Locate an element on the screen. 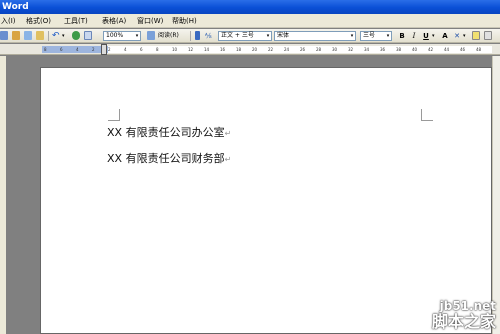 The width and height of the screenshot is (500, 334). hyperlink-icon is located at coordinates (76, 35).